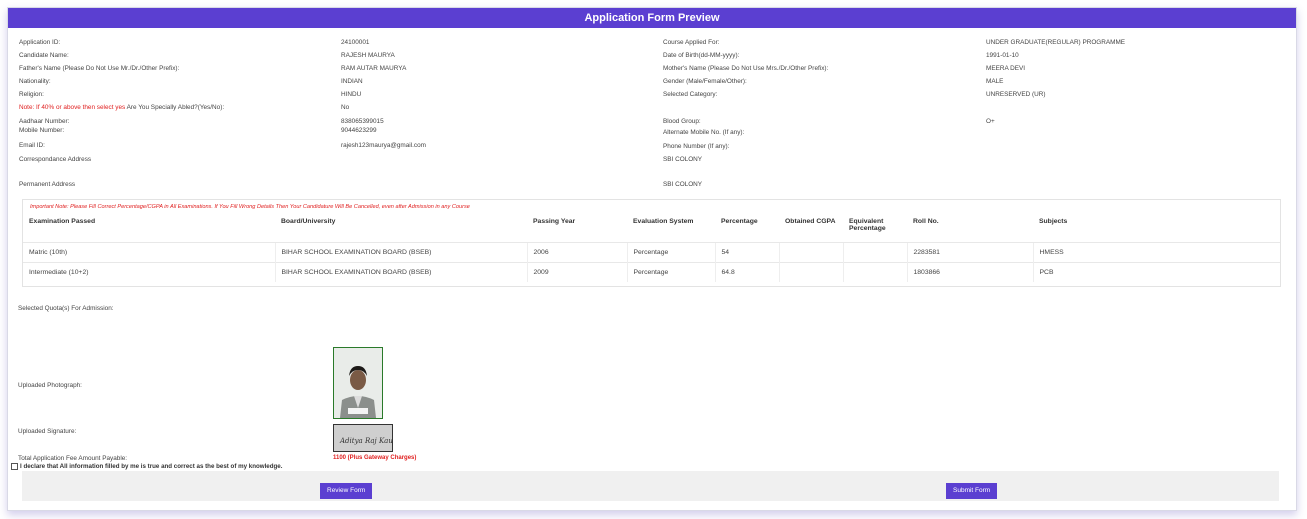 The image size is (1307, 519). Describe the element at coordinates (705, 81) in the screenshot. I see `gender-label: Gender (Male/Female/Other):` at that location.